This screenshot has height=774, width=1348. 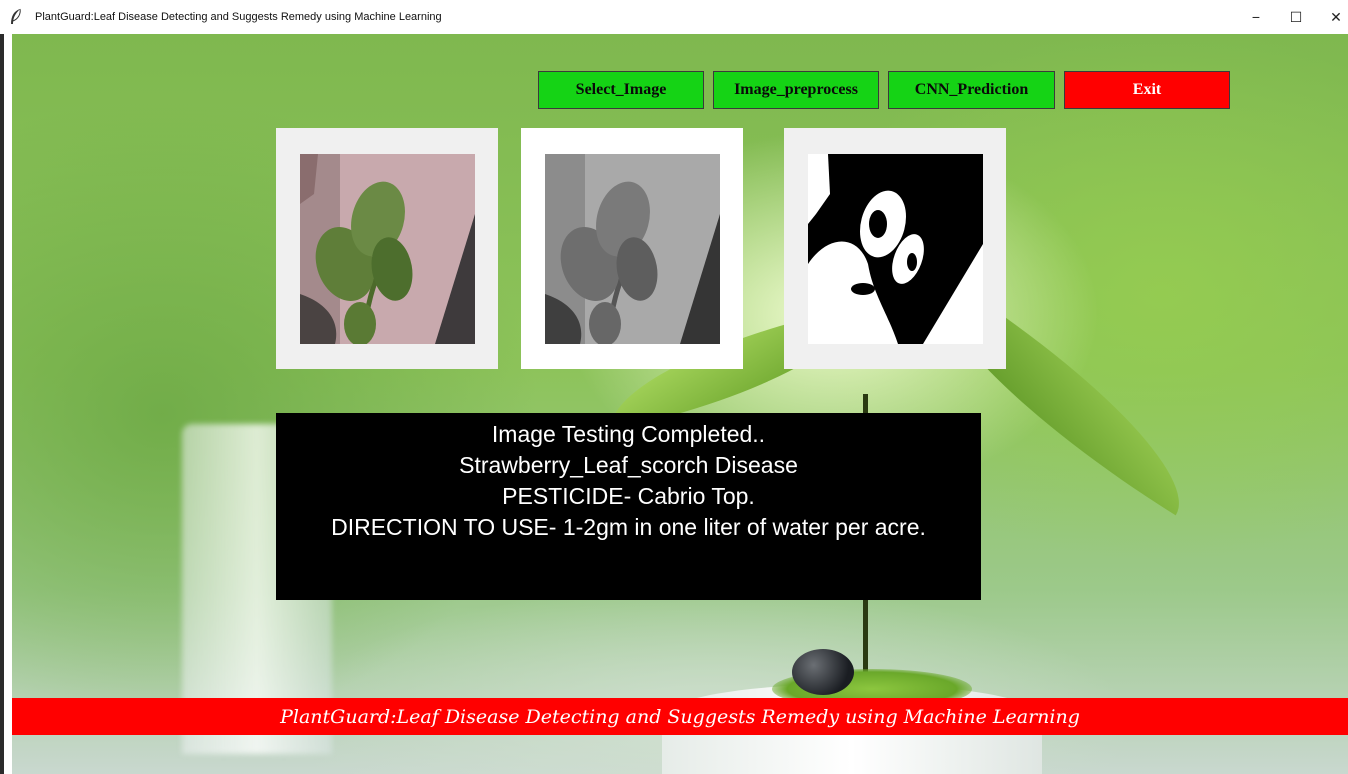 I want to click on maximize-button: ☐, so click(x=1296, y=17).